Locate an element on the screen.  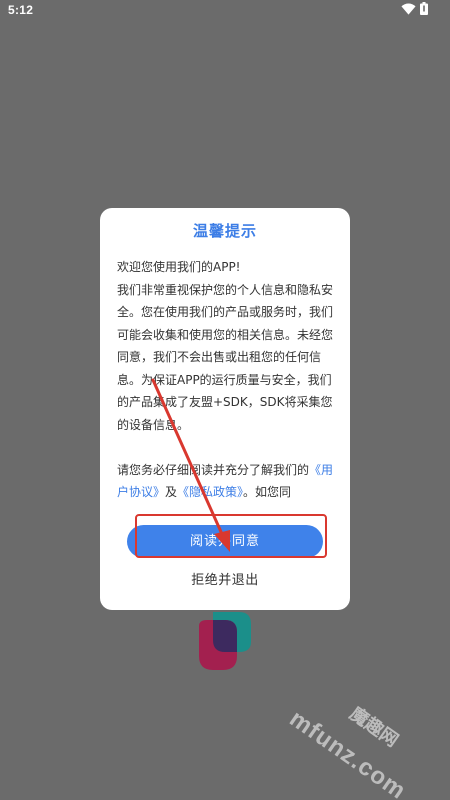
battery-icon is located at coordinates (424, 8).